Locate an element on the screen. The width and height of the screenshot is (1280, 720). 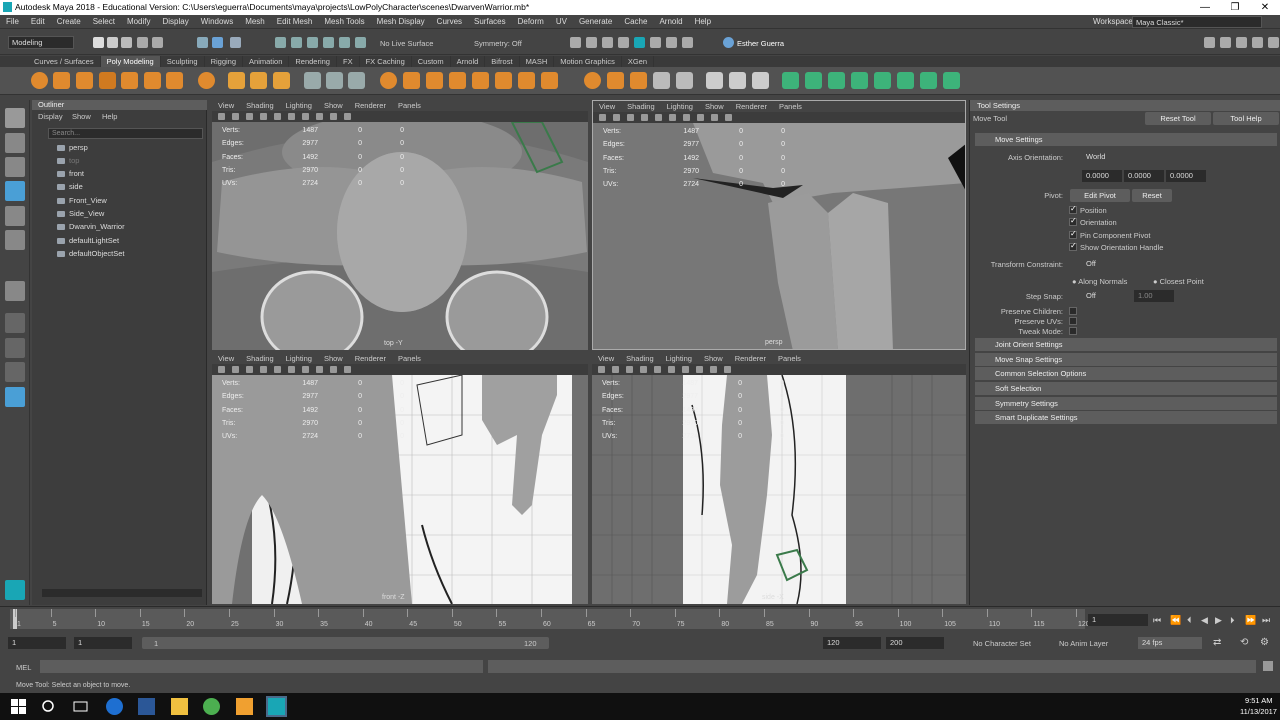
wedge-icon is located at coordinates (615, 80).